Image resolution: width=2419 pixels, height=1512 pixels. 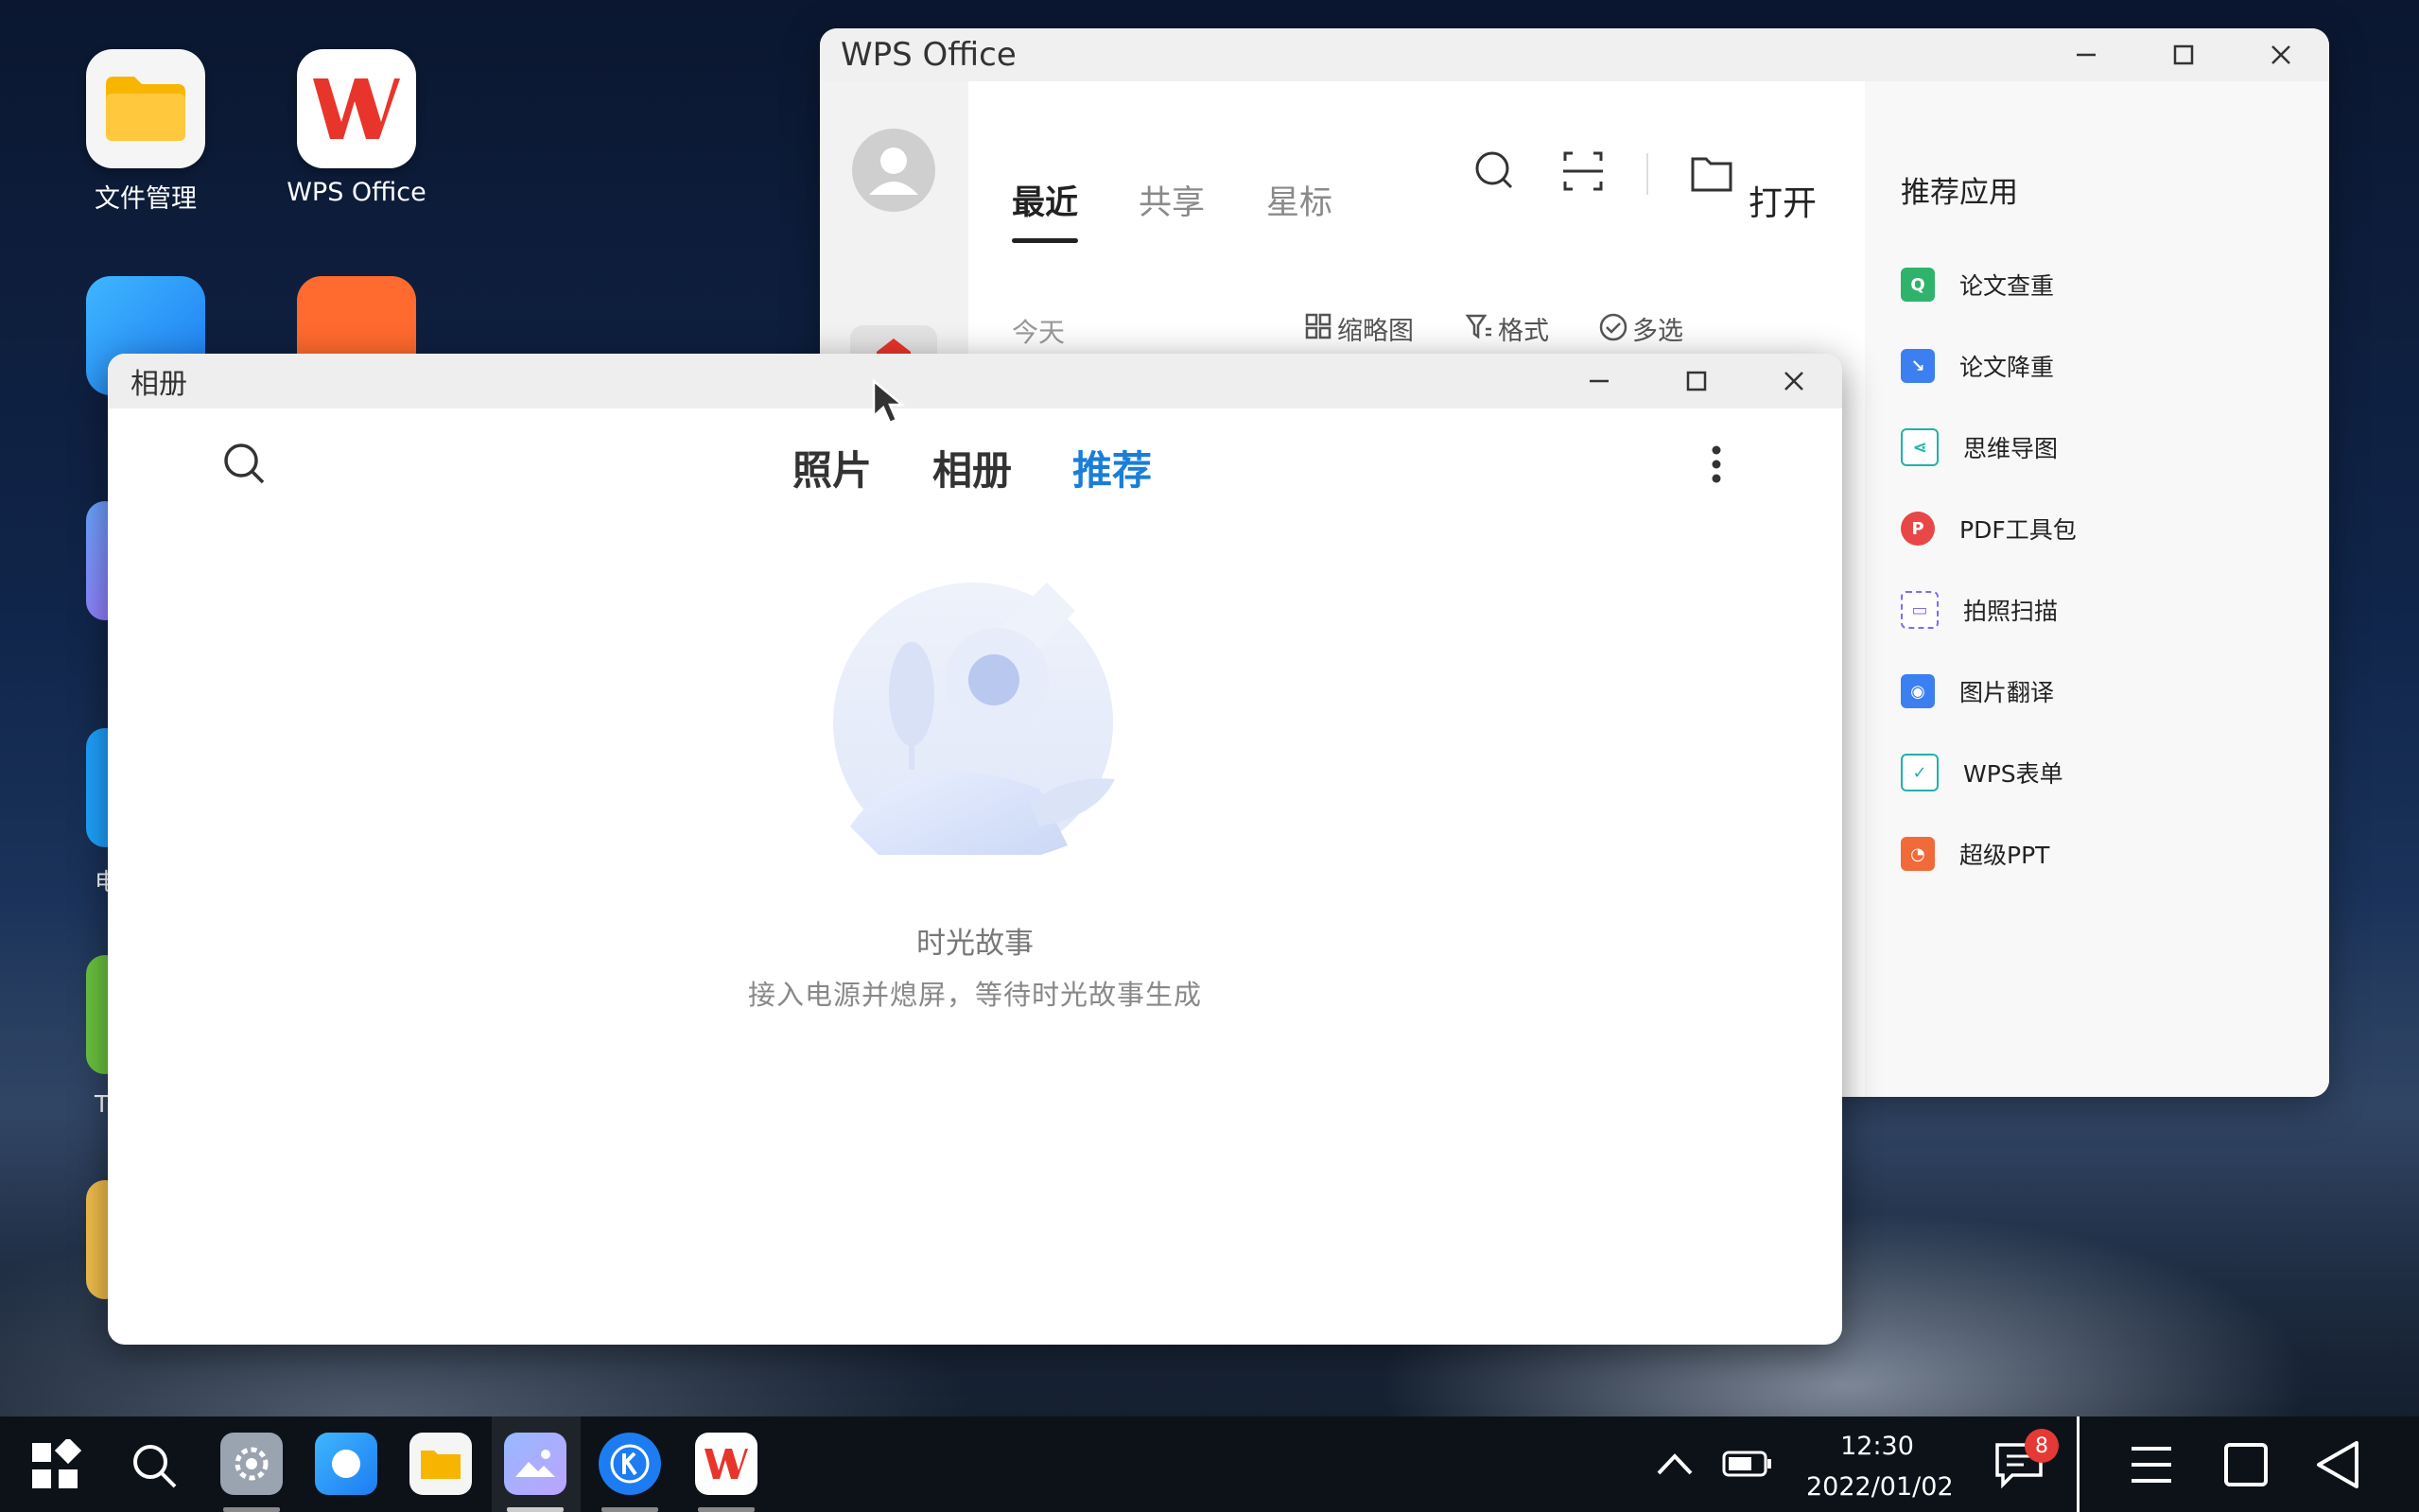 I want to click on tab-starred: 星标, so click(x=1299, y=200).